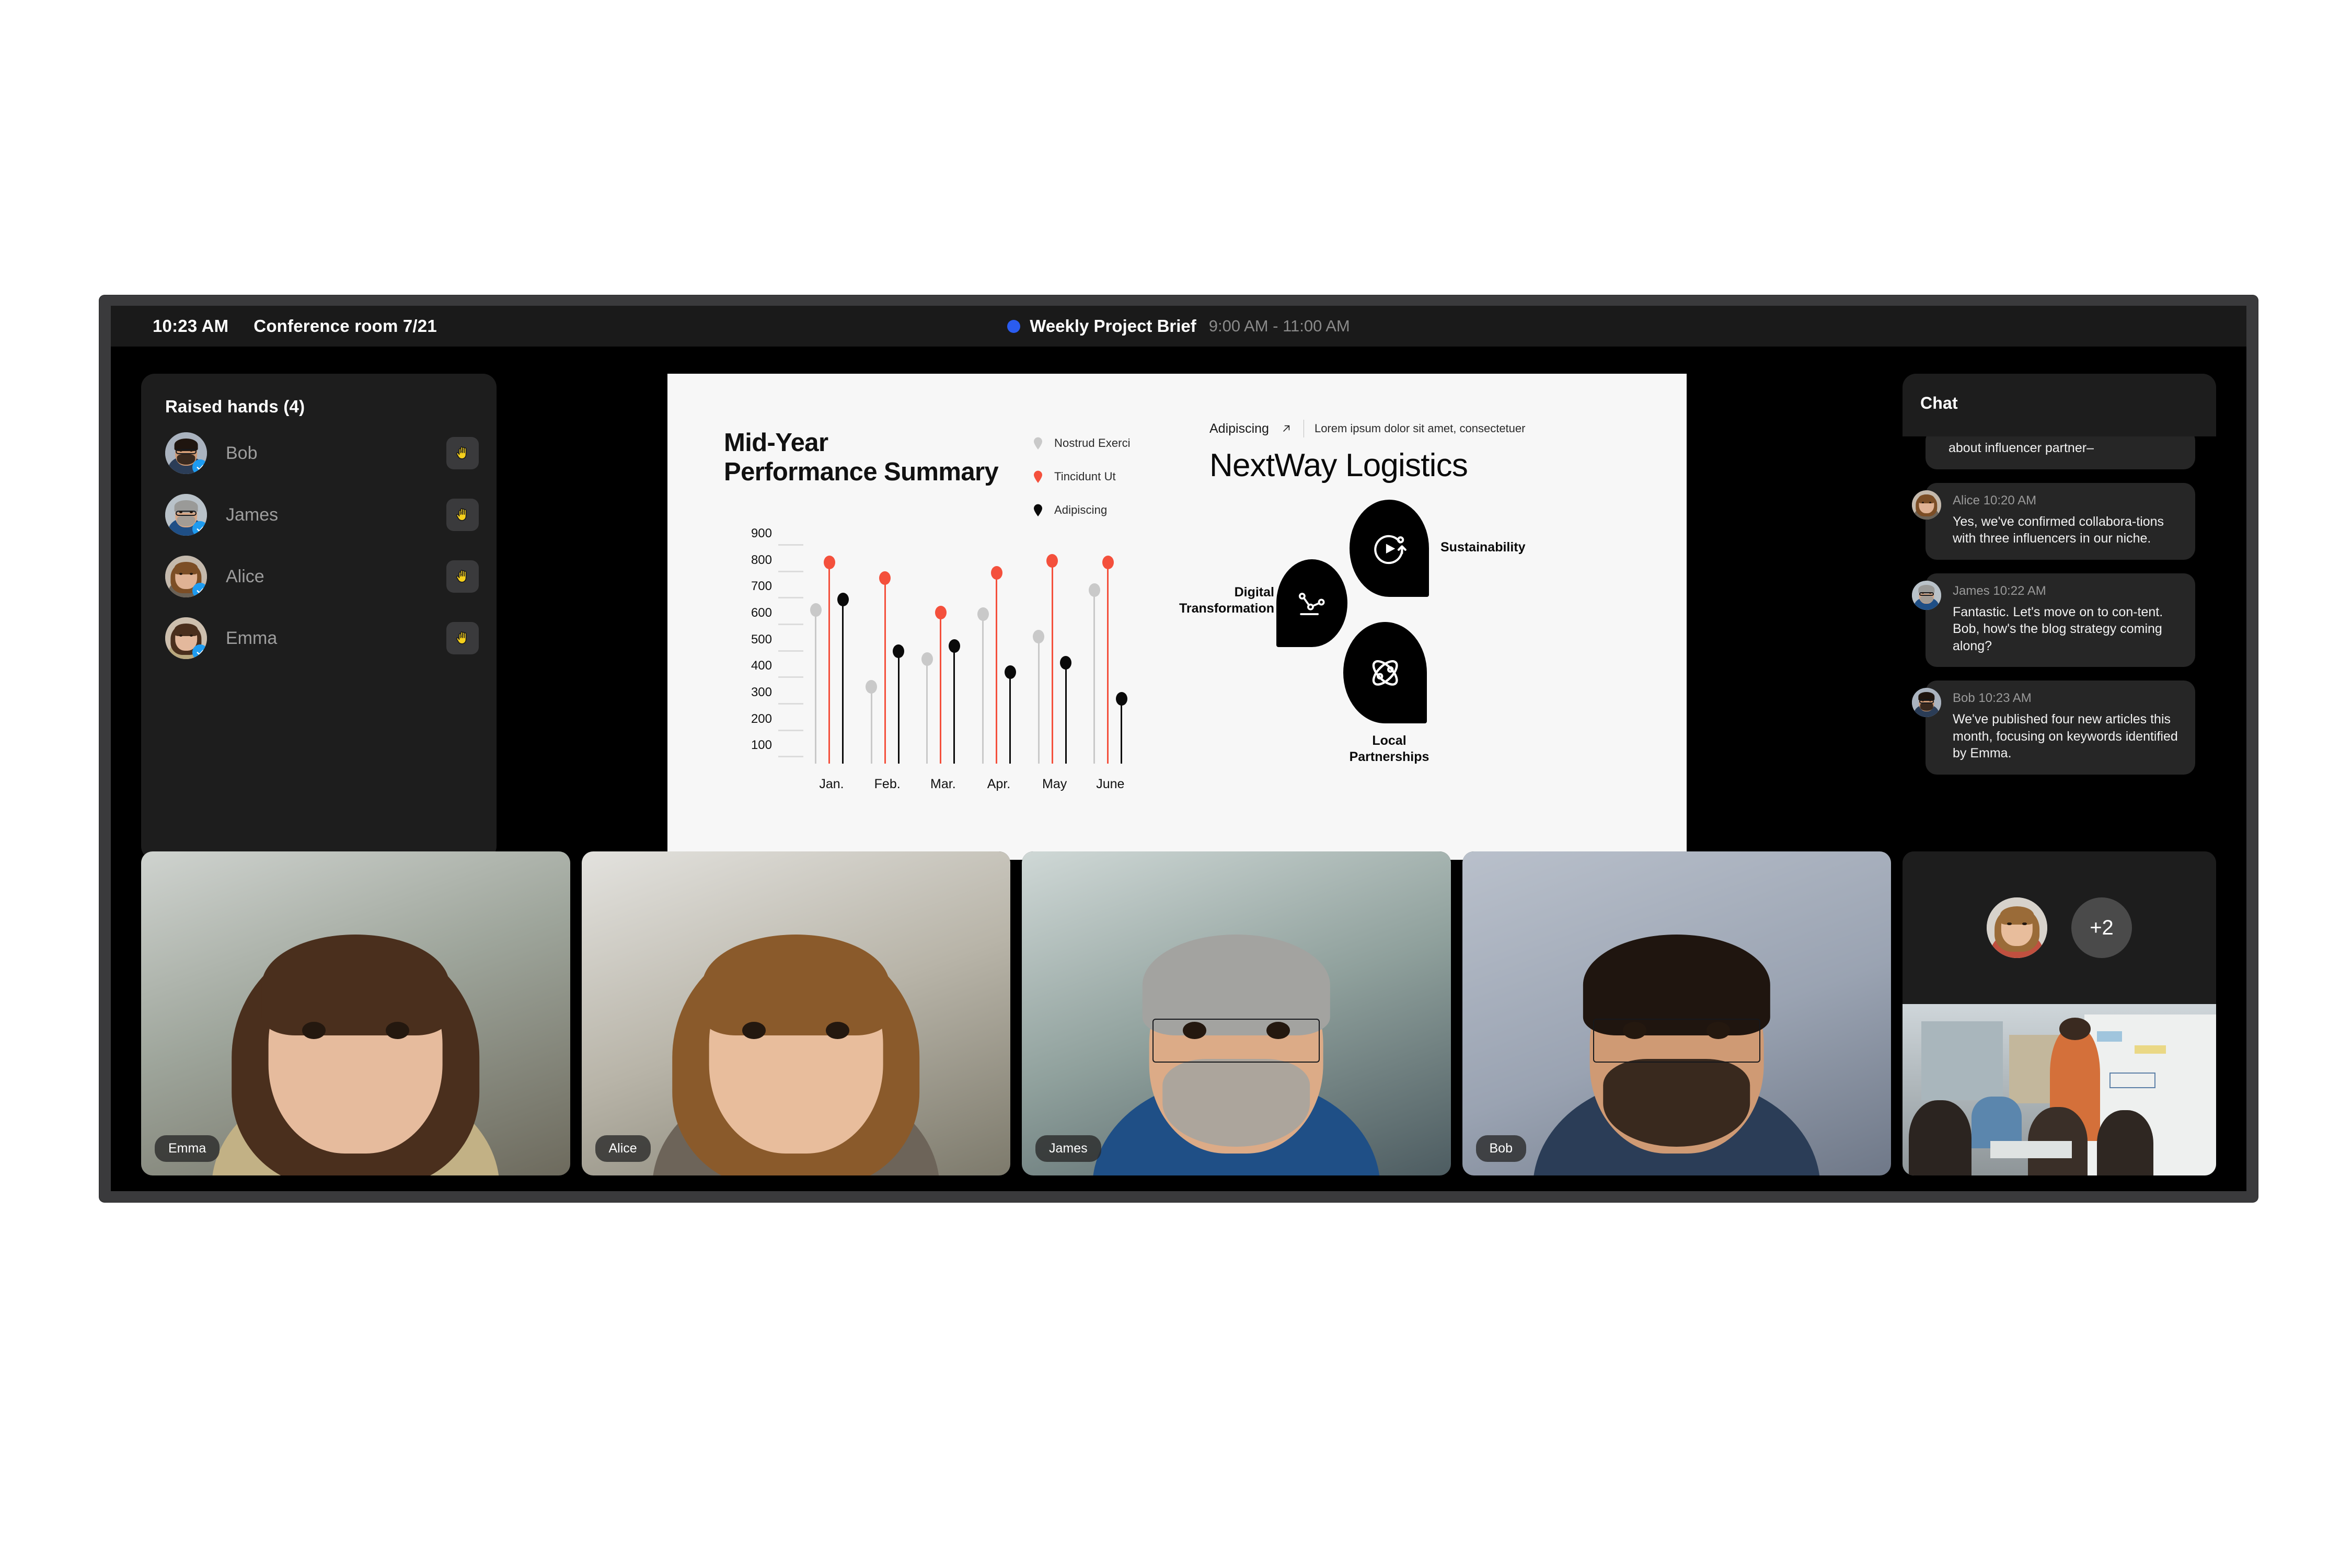 Image resolution: width=2352 pixels, height=1568 pixels. I want to click on participant-name: Emma, so click(187, 1148).